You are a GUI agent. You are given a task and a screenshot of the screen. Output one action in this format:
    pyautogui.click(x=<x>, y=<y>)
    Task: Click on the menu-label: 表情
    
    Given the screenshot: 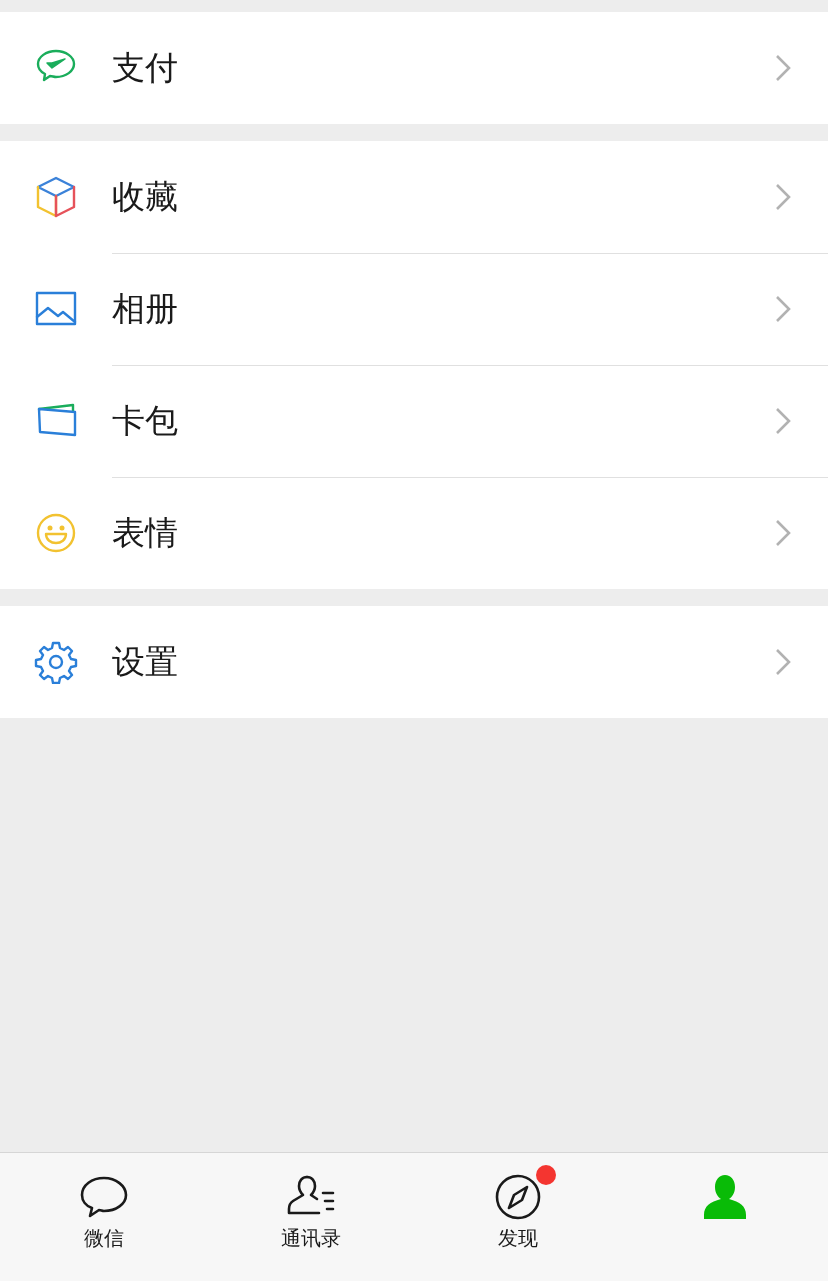 What is the action you would take?
    pyautogui.click(x=145, y=533)
    